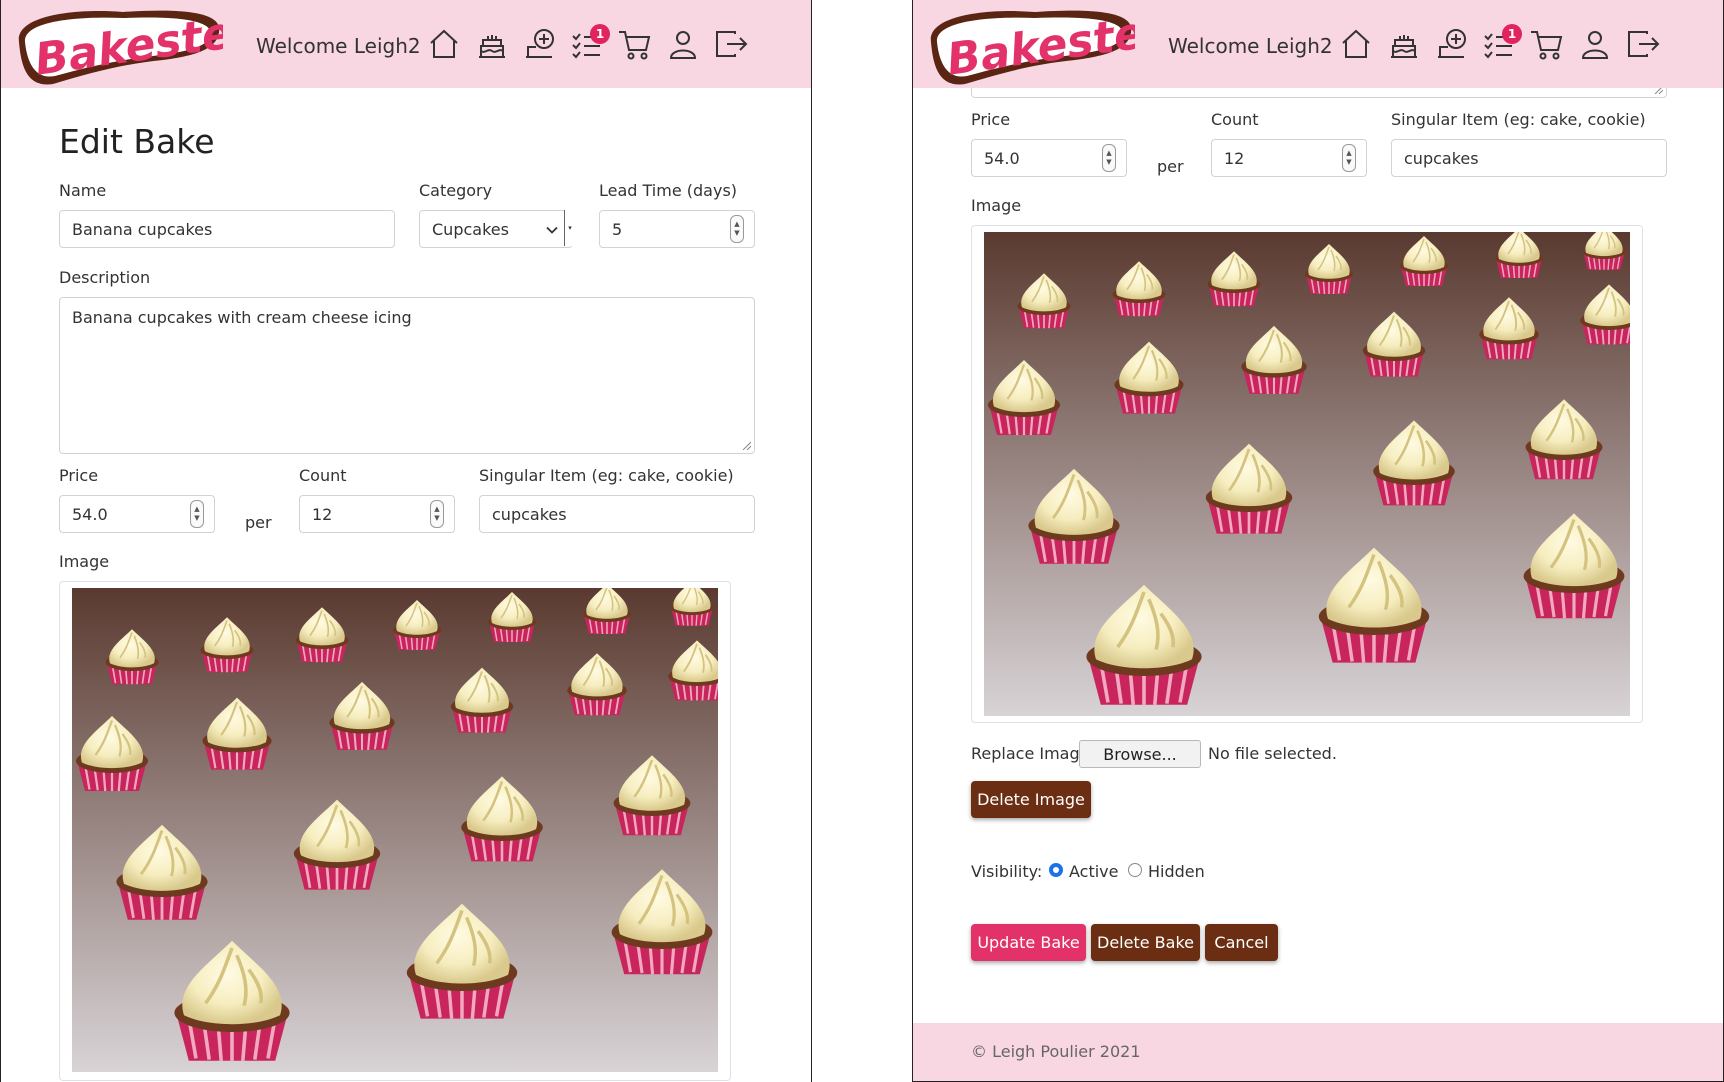  What do you see at coordinates (668, 190) in the screenshot?
I see `lead-time-label: Lead Time (days)` at bounding box center [668, 190].